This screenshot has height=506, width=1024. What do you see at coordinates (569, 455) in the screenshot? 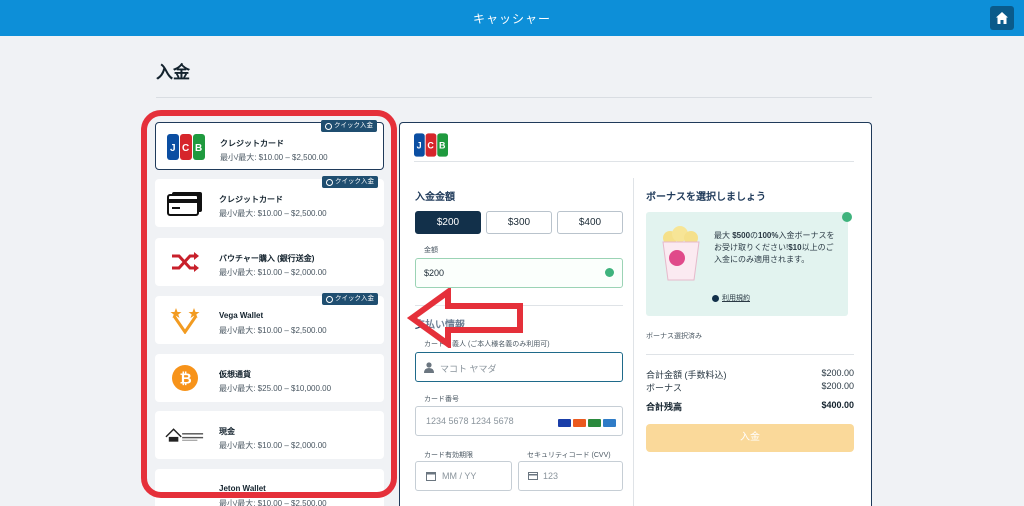
I see `cvv-label: セキュリティコード (CVV)` at bounding box center [569, 455].